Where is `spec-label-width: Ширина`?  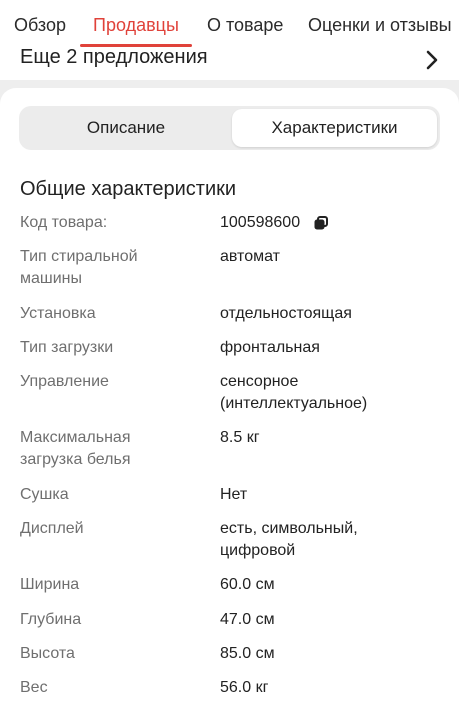
spec-label-width: Ширина is located at coordinates (50, 584).